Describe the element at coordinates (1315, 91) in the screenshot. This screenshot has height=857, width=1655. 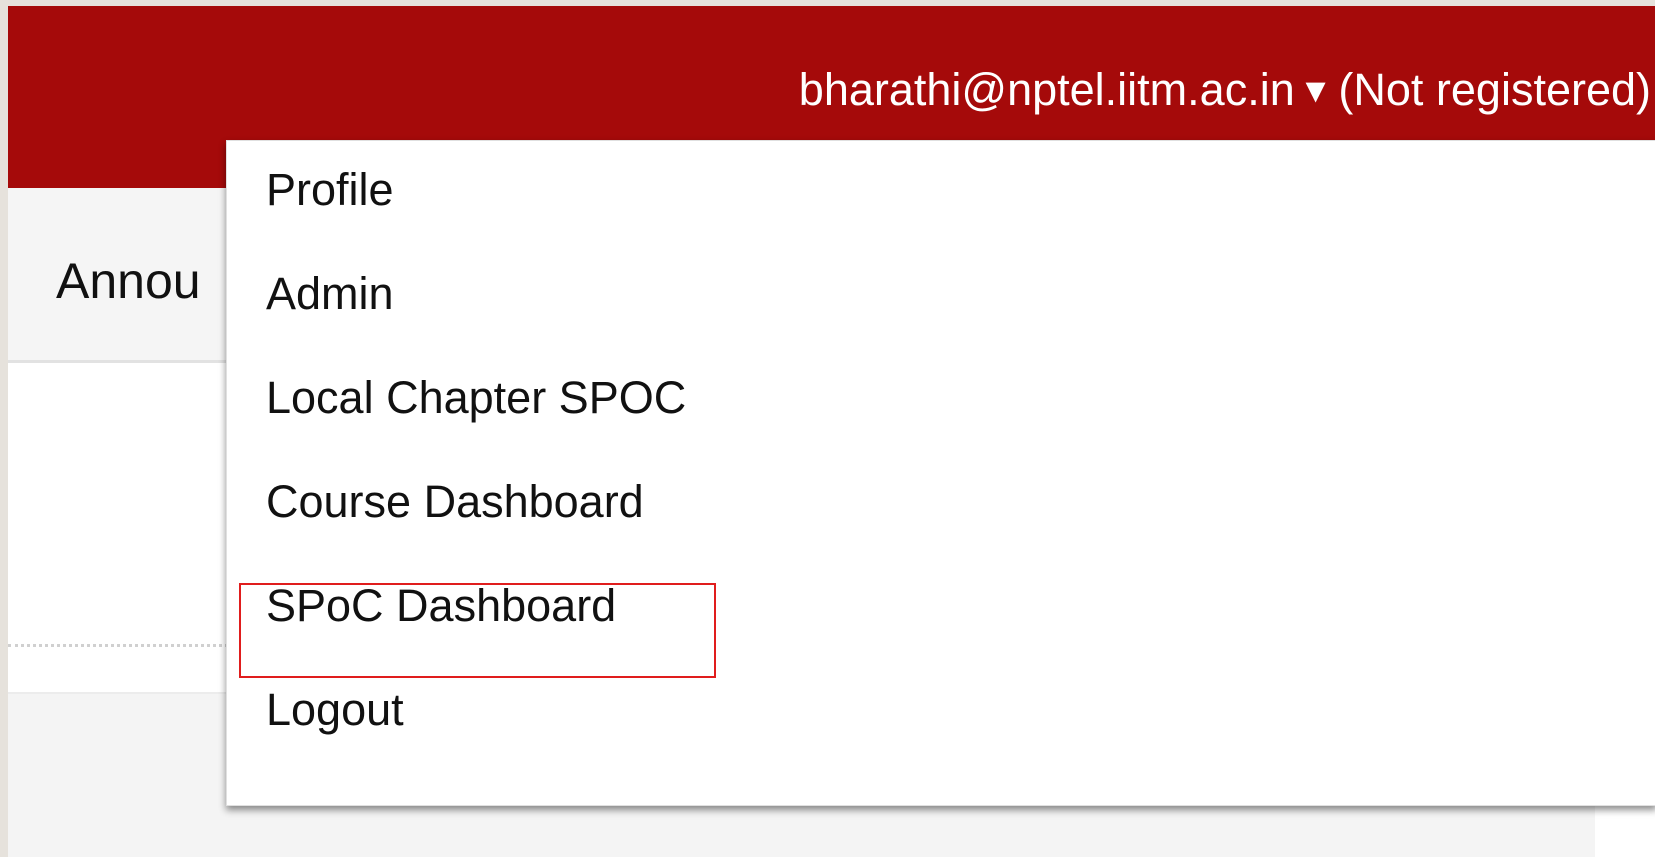
I see `dropdown-caret-icon: ▼` at that location.